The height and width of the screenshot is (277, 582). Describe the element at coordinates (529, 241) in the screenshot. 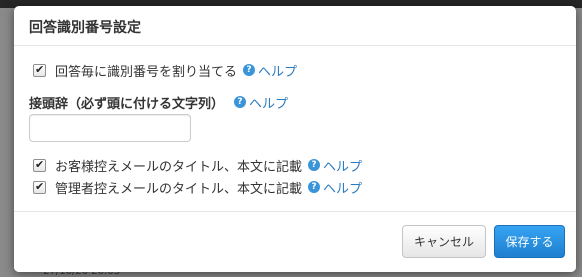

I see `save-button: 保存する` at that location.